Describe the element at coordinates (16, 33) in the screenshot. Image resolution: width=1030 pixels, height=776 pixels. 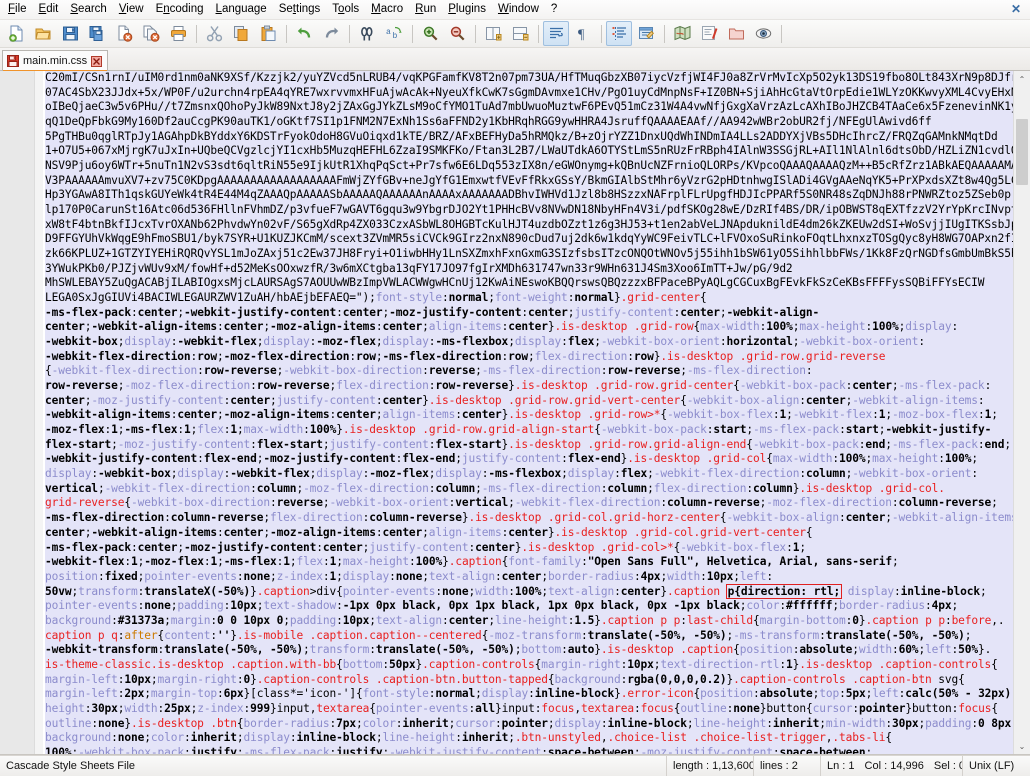
I see `new-file-icon` at that location.